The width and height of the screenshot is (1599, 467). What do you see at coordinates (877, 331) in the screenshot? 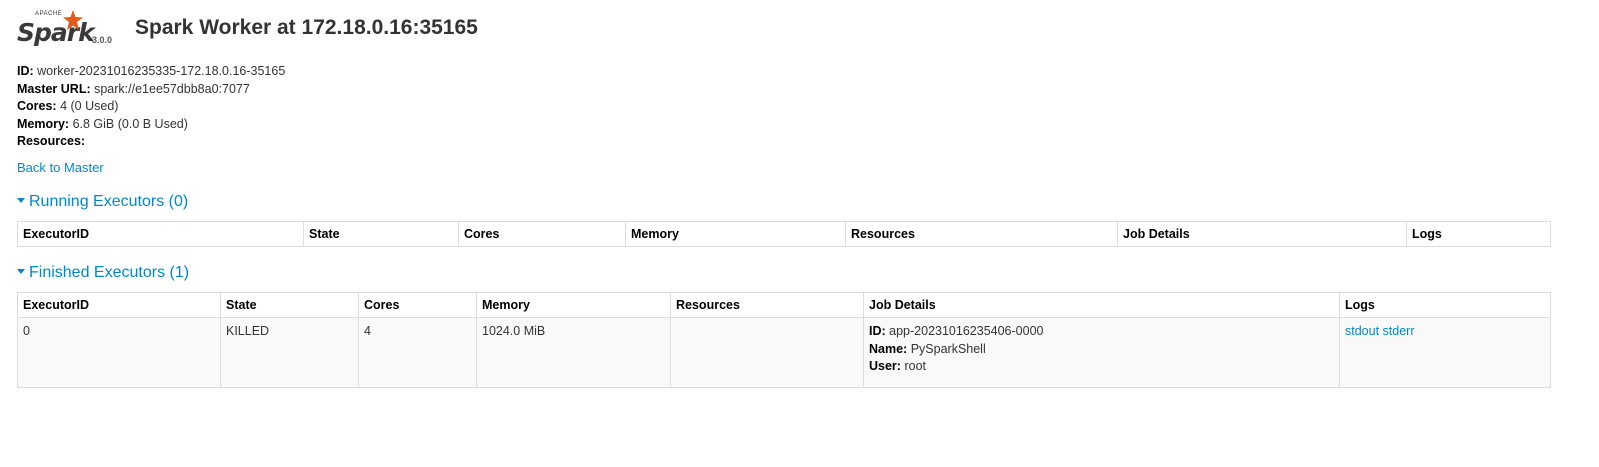
I see `job-id-label: ID:` at bounding box center [877, 331].